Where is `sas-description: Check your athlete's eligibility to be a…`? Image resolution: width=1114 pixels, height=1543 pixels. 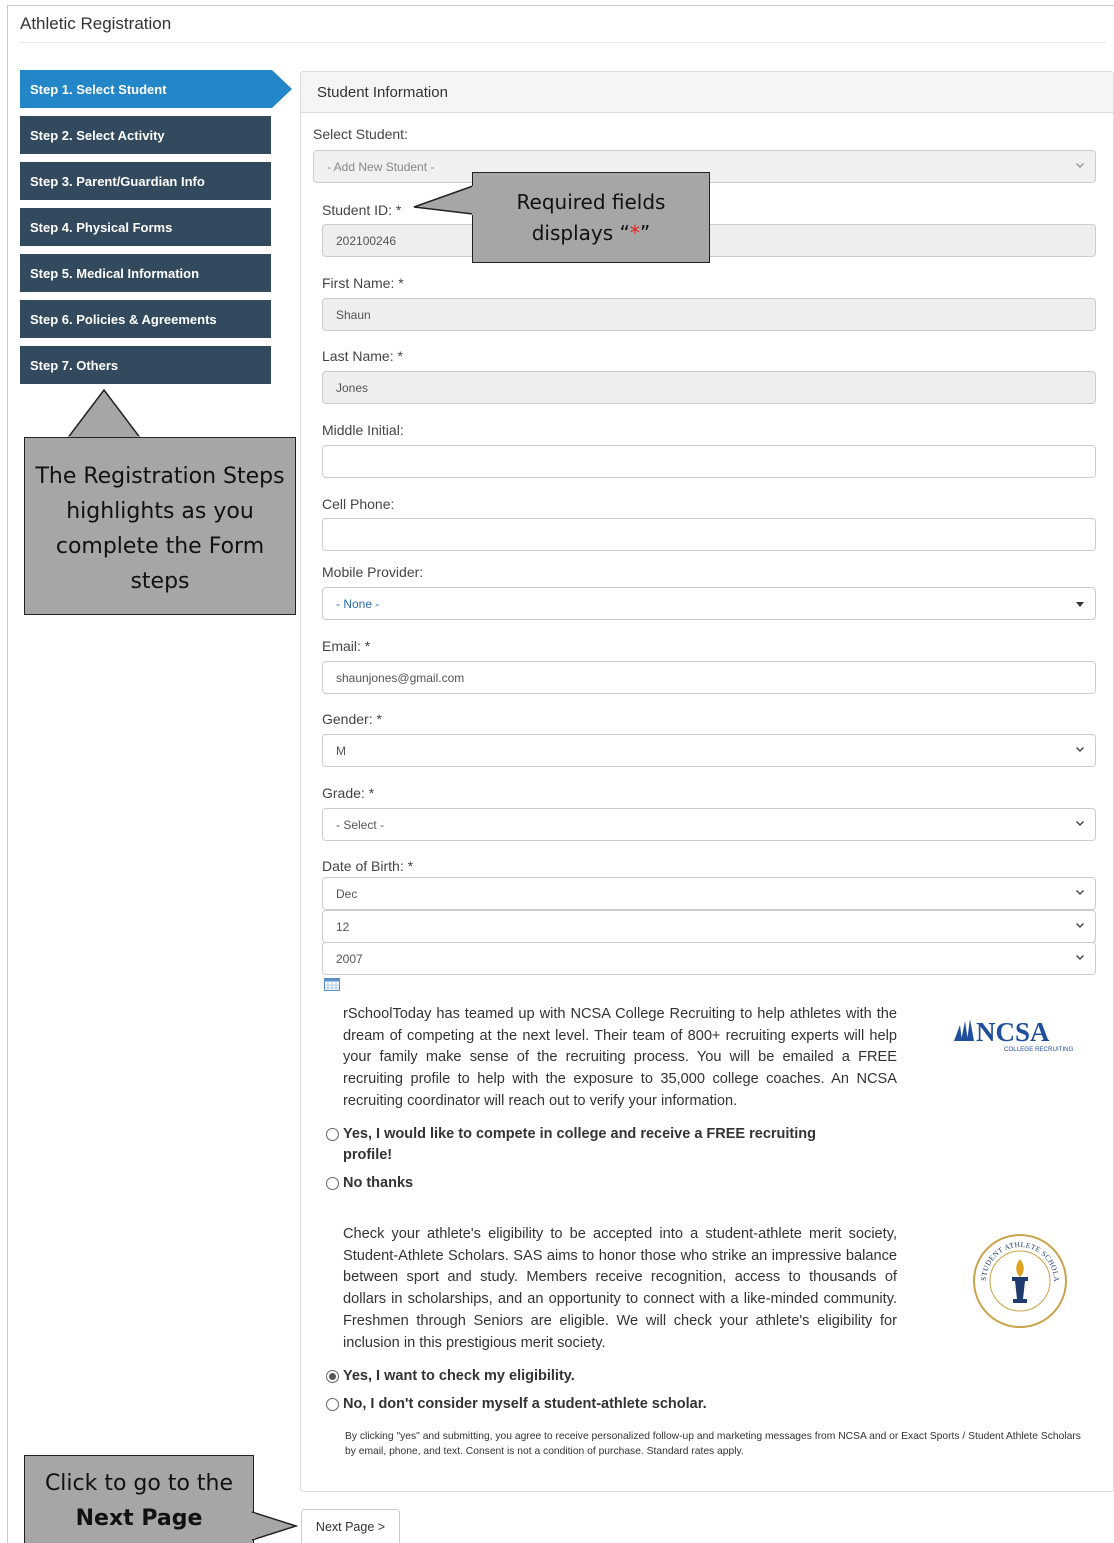 sas-description: Check your athlete's eligibility to be a… is located at coordinates (620, 1288).